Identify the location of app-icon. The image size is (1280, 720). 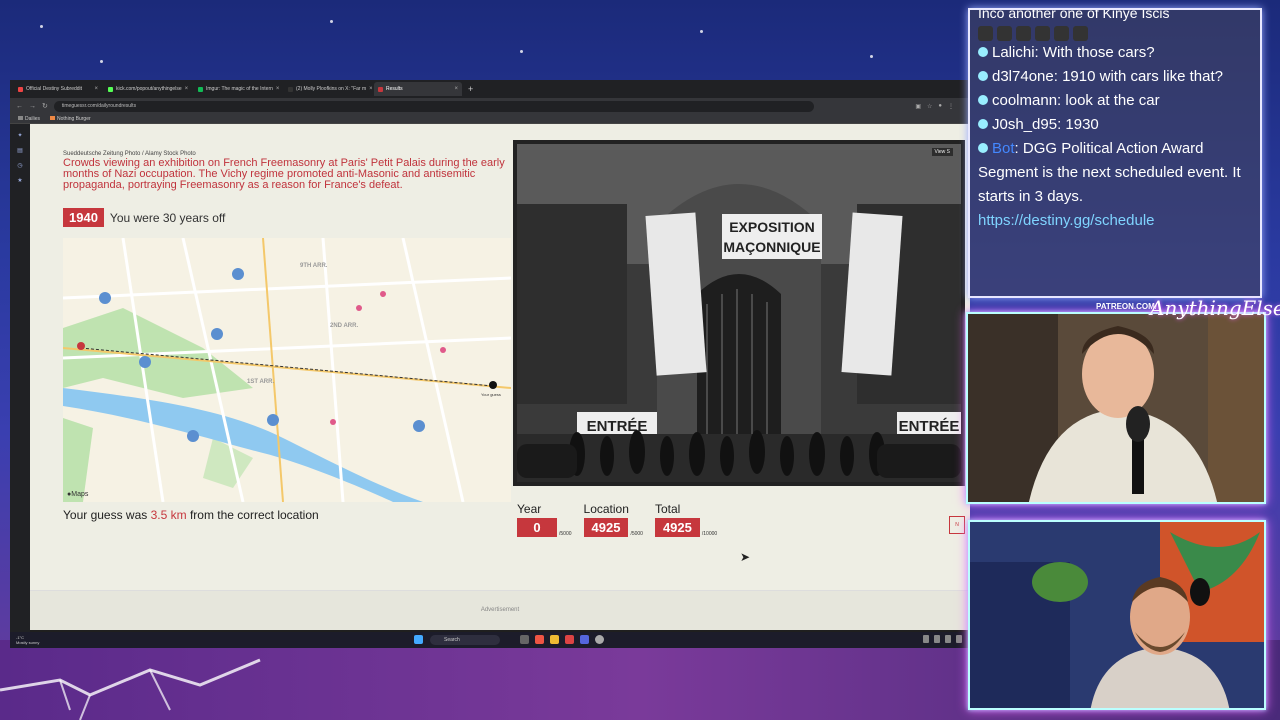
(569, 639).